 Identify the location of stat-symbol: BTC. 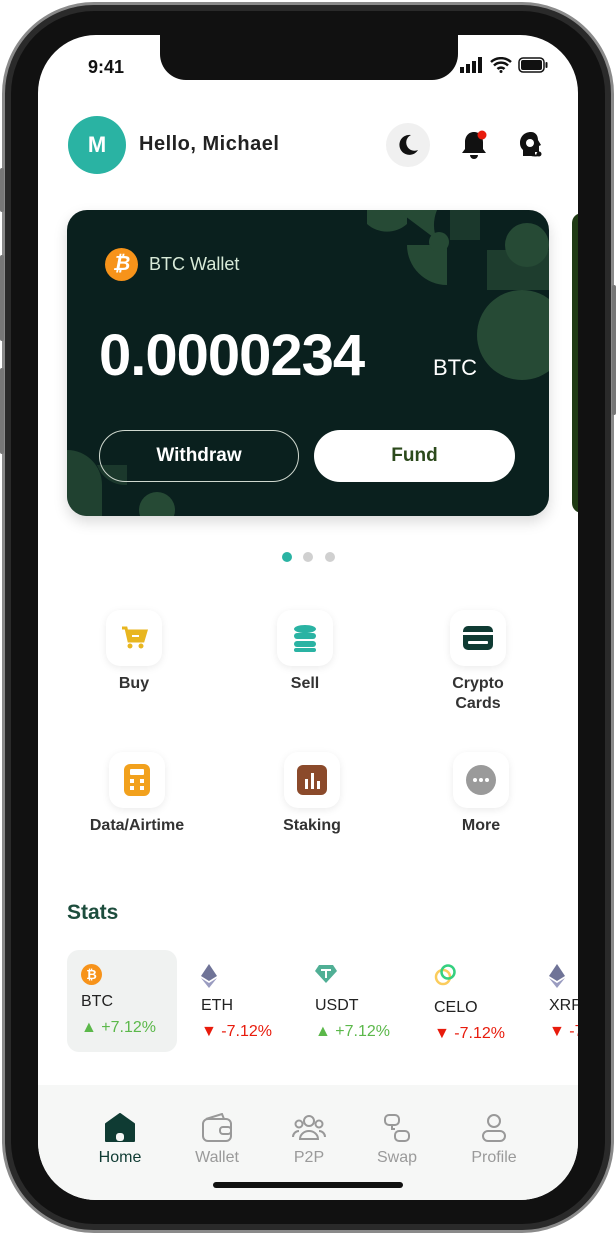
(97, 1001).